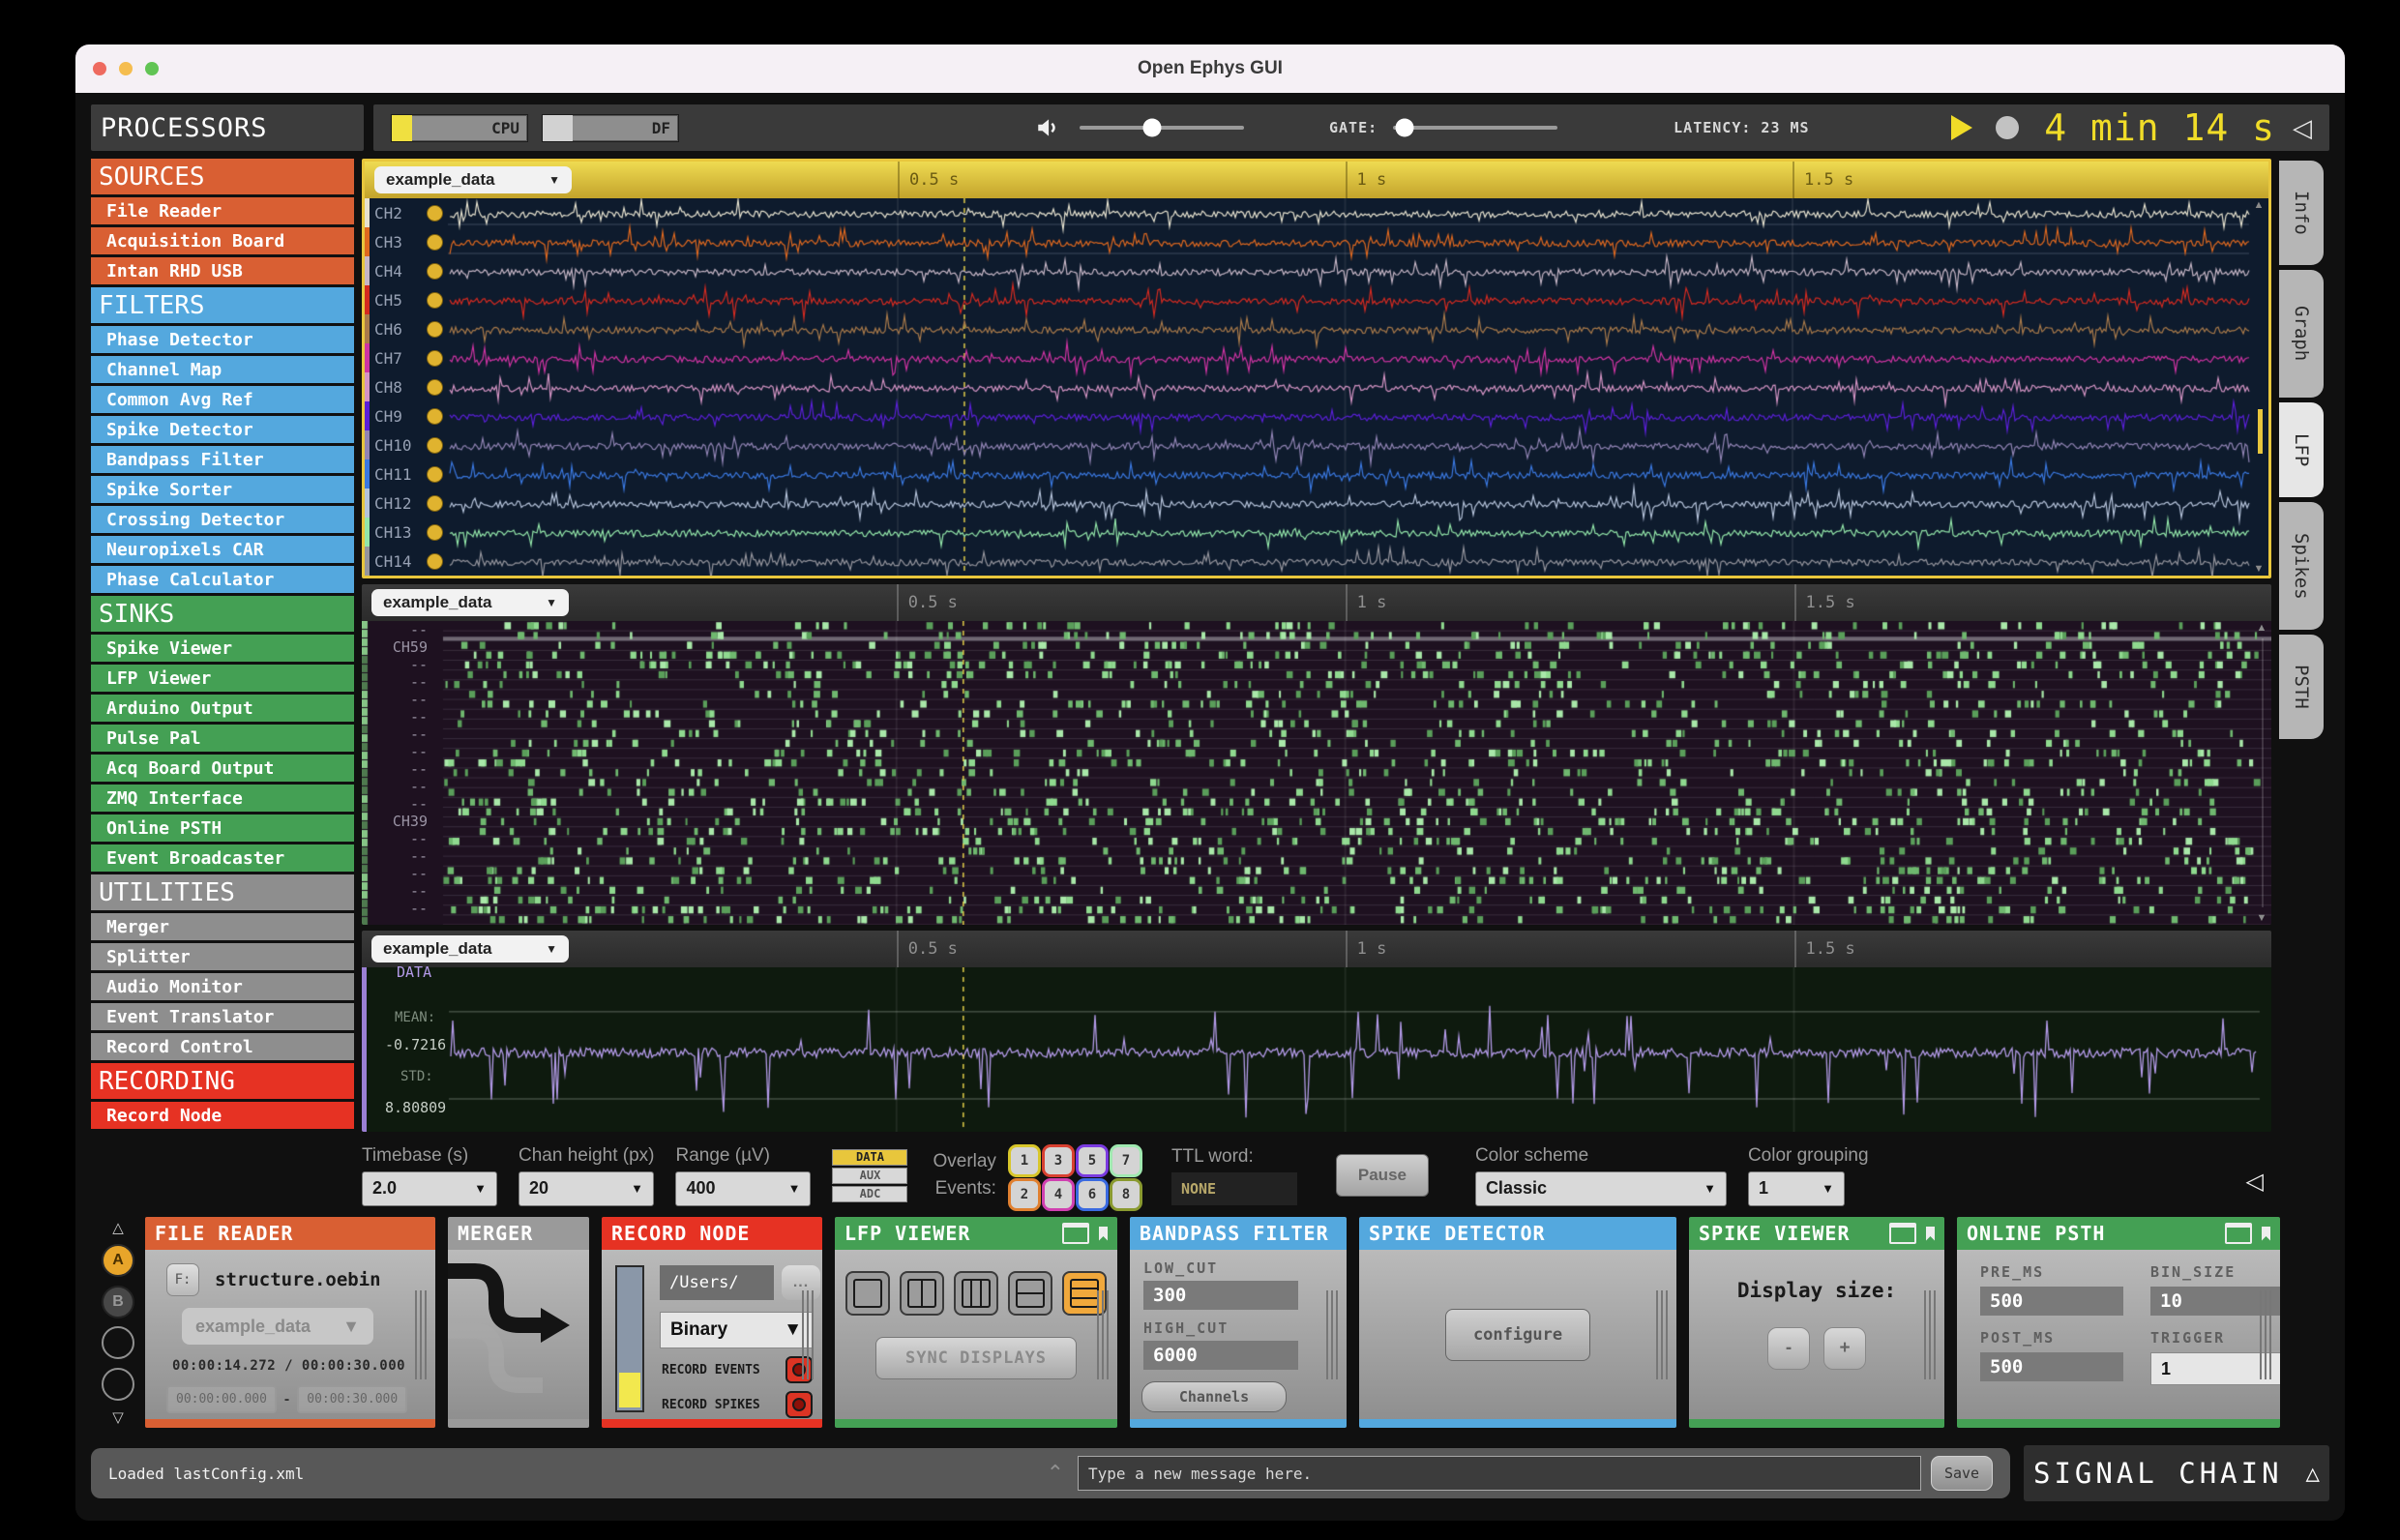 Image resolution: width=2400 pixels, height=1540 pixels. Describe the element at coordinates (1316, 212) in the screenshot. I see `channel-row-ch2: CH2` at that location.